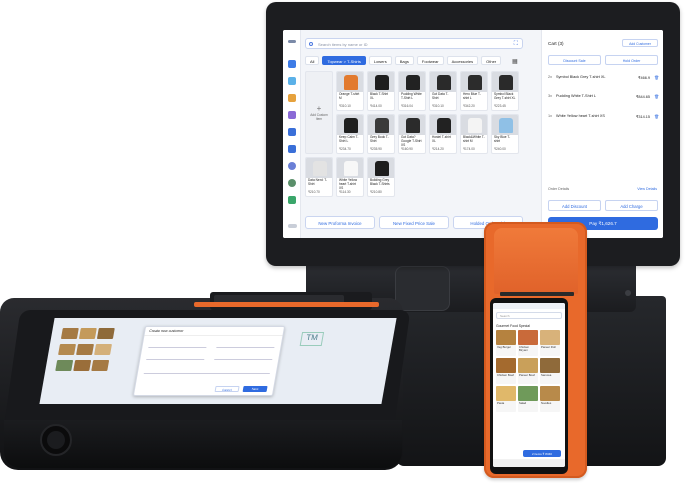  I want to click on product-price: ₹160.90, so click(407, 149).